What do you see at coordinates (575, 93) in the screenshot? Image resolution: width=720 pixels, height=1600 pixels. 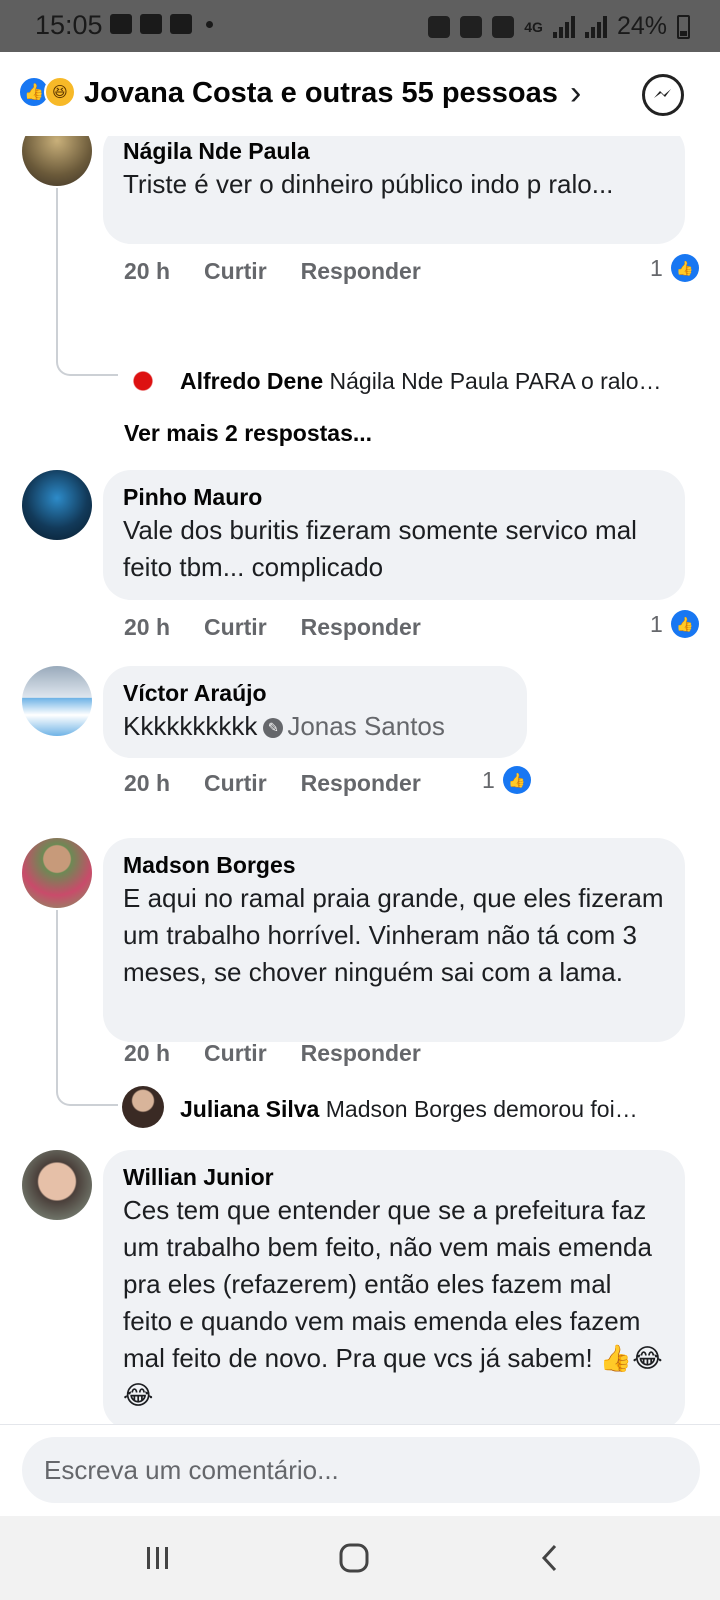 I see `chevron-right-icon: ›` at bounding box center [575, 93].